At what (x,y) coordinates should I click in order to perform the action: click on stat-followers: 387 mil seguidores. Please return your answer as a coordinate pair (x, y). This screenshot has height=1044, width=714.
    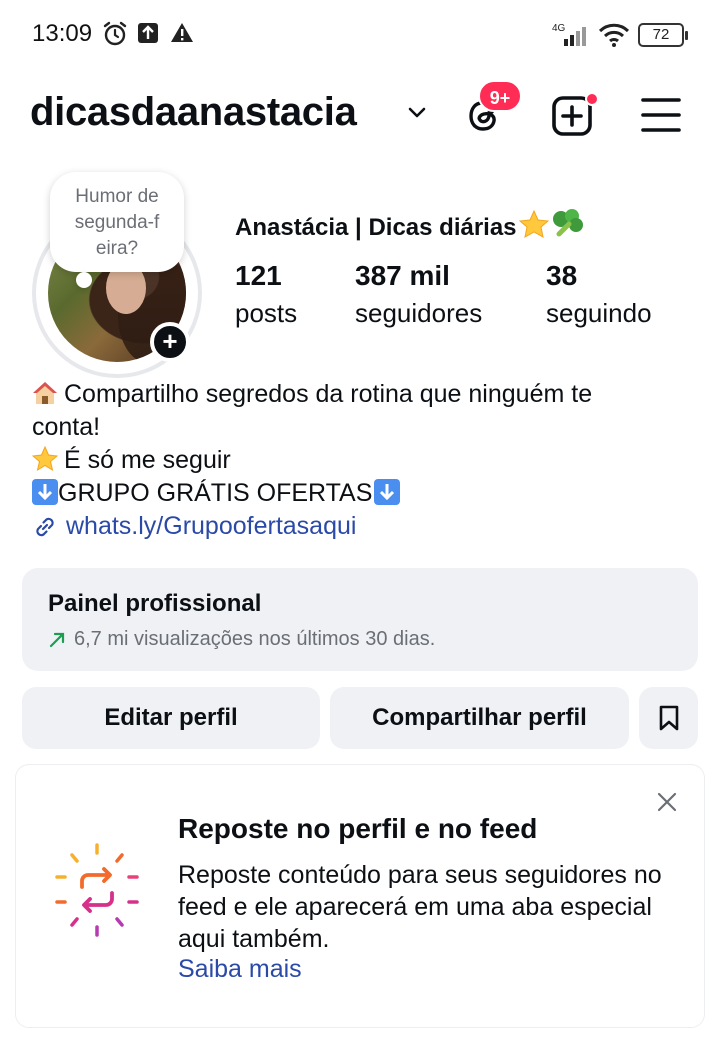
    Looking at the image, I should click on (418, 295).